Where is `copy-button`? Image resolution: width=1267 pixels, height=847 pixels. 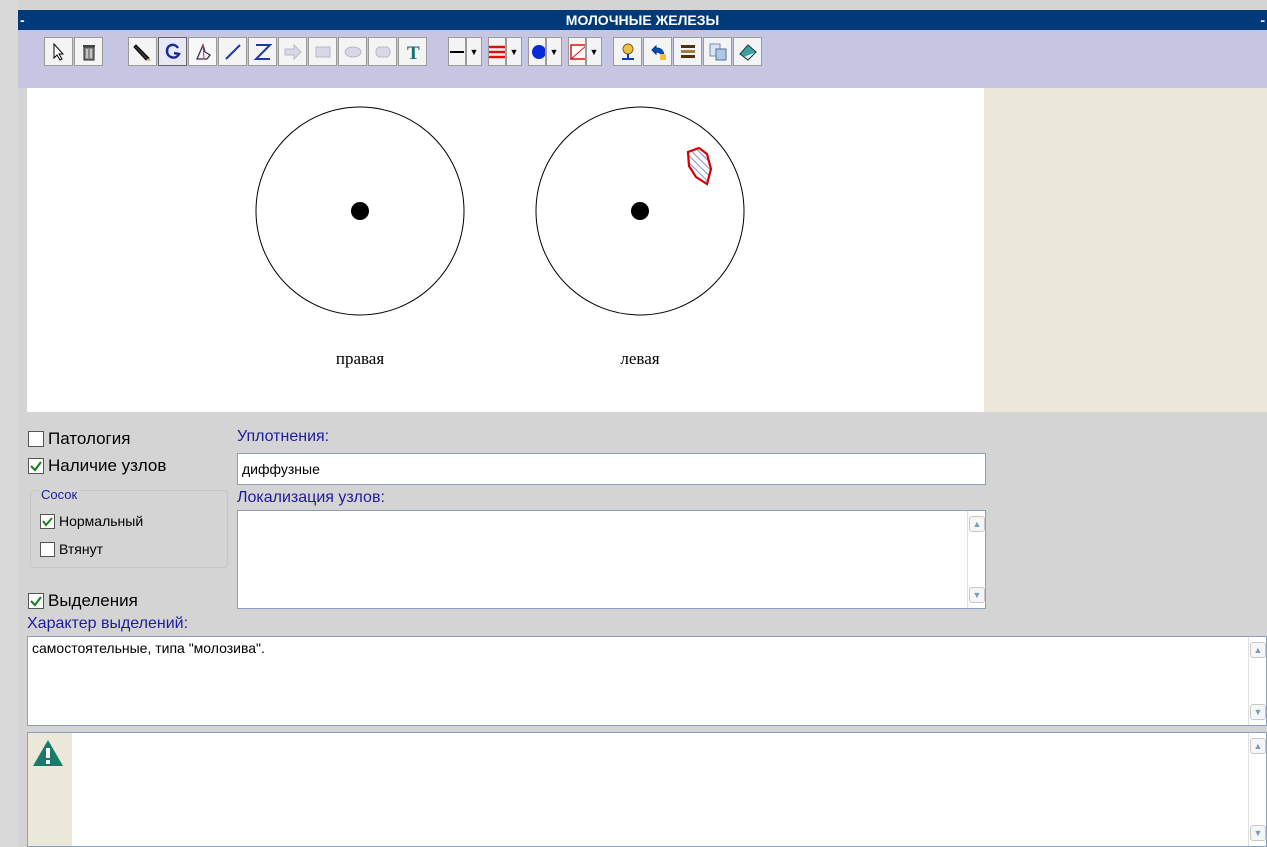 copy-button is located at coordinates (717, 51).